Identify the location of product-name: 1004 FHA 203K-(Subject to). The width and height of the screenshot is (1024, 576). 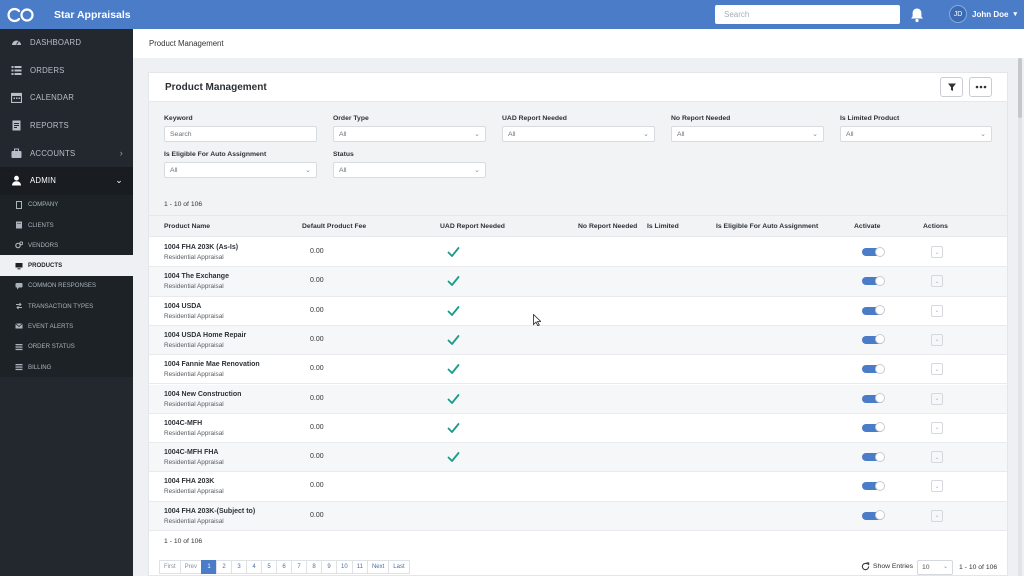
(209, 511).